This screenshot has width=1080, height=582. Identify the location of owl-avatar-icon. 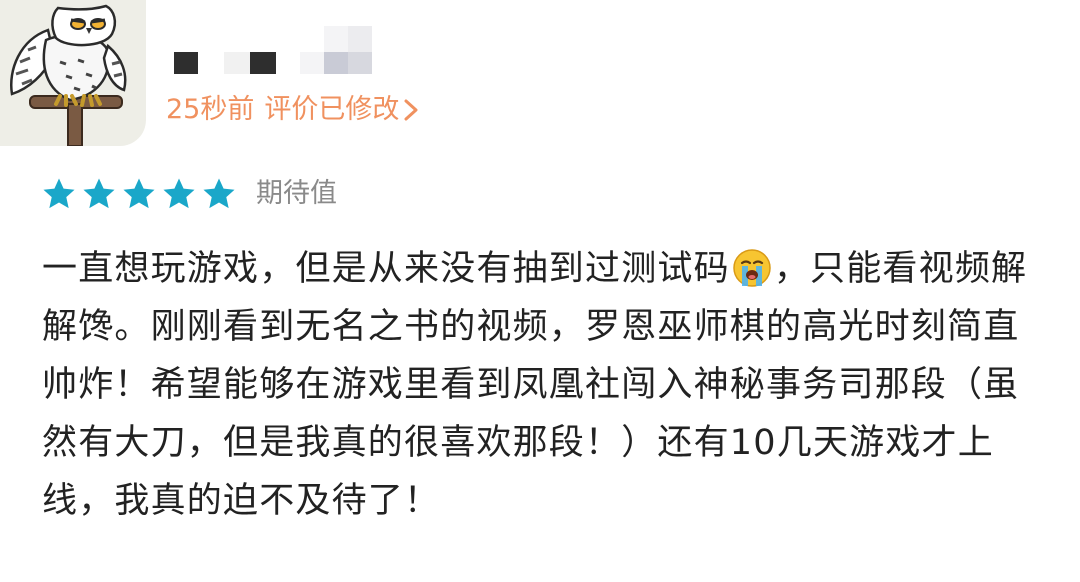
(68, 75).